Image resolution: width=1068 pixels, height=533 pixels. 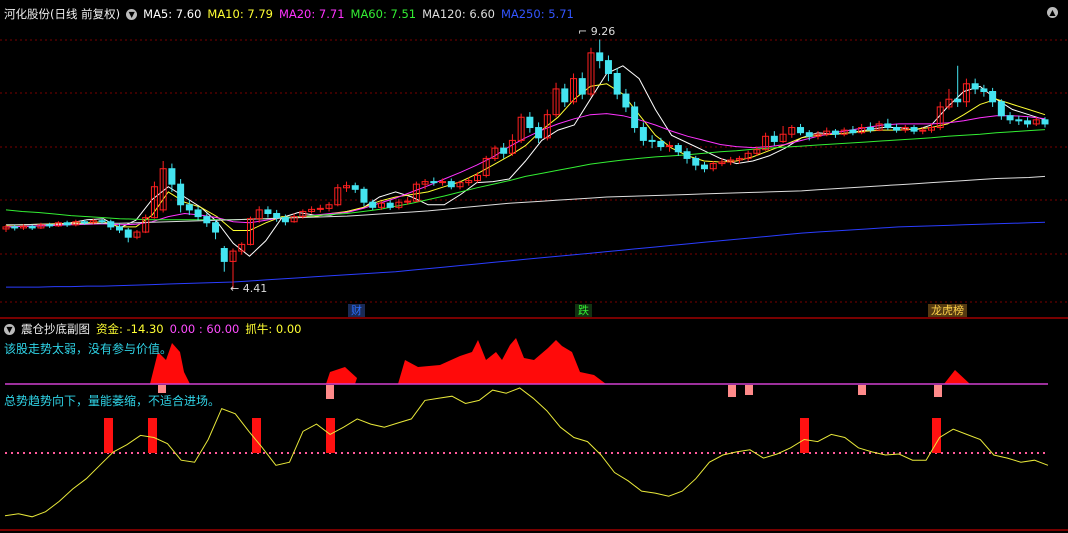 I want to click on indicator-note-weak: 该股走势太弱，没有参与价值。, so click(x=88, y=349).